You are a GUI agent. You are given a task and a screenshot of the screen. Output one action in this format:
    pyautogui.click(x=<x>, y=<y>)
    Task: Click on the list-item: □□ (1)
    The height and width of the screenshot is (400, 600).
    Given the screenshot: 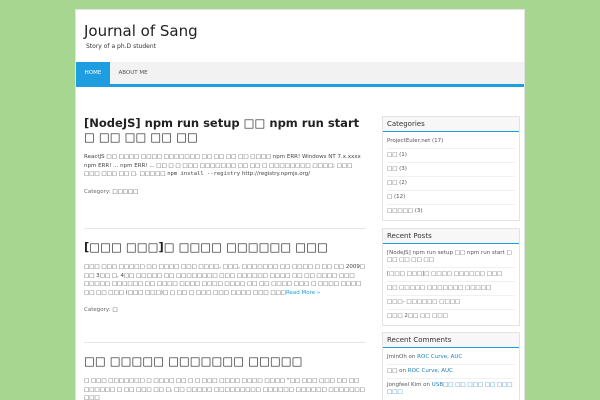 What is the action you would take?
    pyautogui.click(x=451, y=156)
    